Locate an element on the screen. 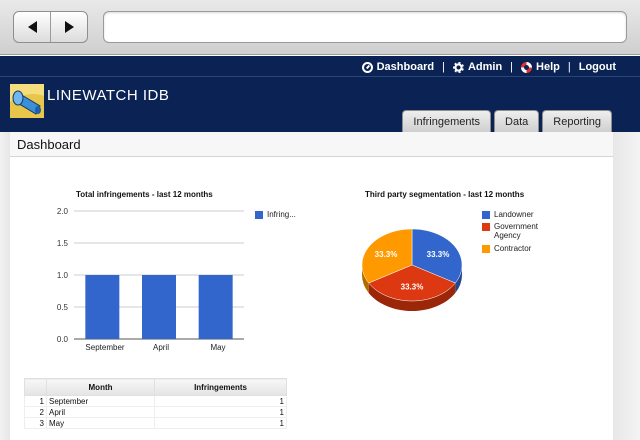 This screenshot has width=640, height=440. address-bar is located at coordinates (365, 27).